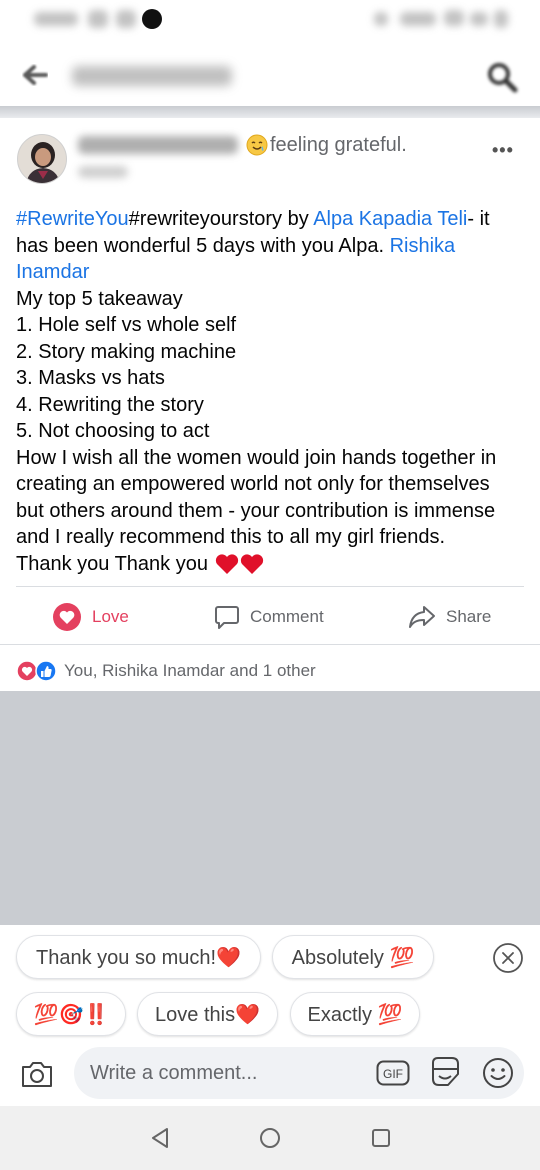  What do you see at coordinates (56, 19) in the screenshot?
I see `status-time-blur` at bounding box center [56, 19].